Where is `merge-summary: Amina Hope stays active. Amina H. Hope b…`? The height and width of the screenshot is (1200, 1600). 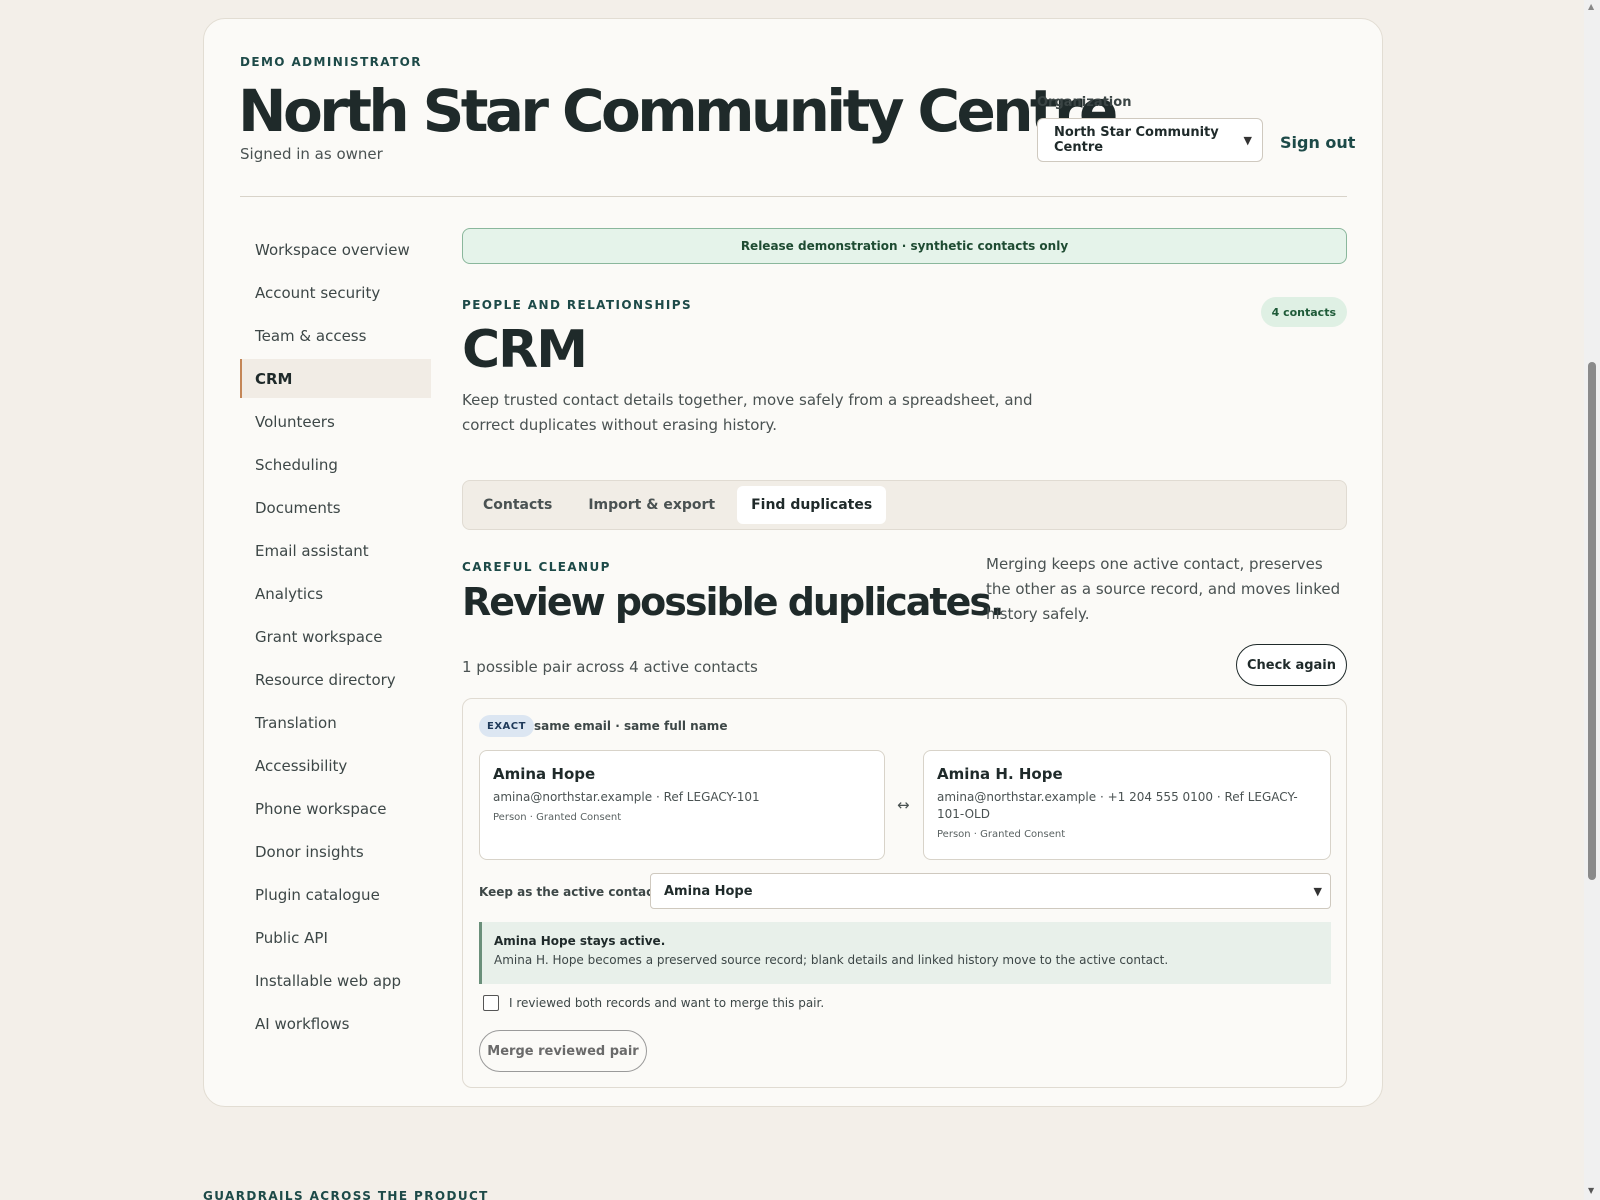 merge-summary: Amina Hope stays active. Amina H. Hope b… is located at coordinates (905, 953).